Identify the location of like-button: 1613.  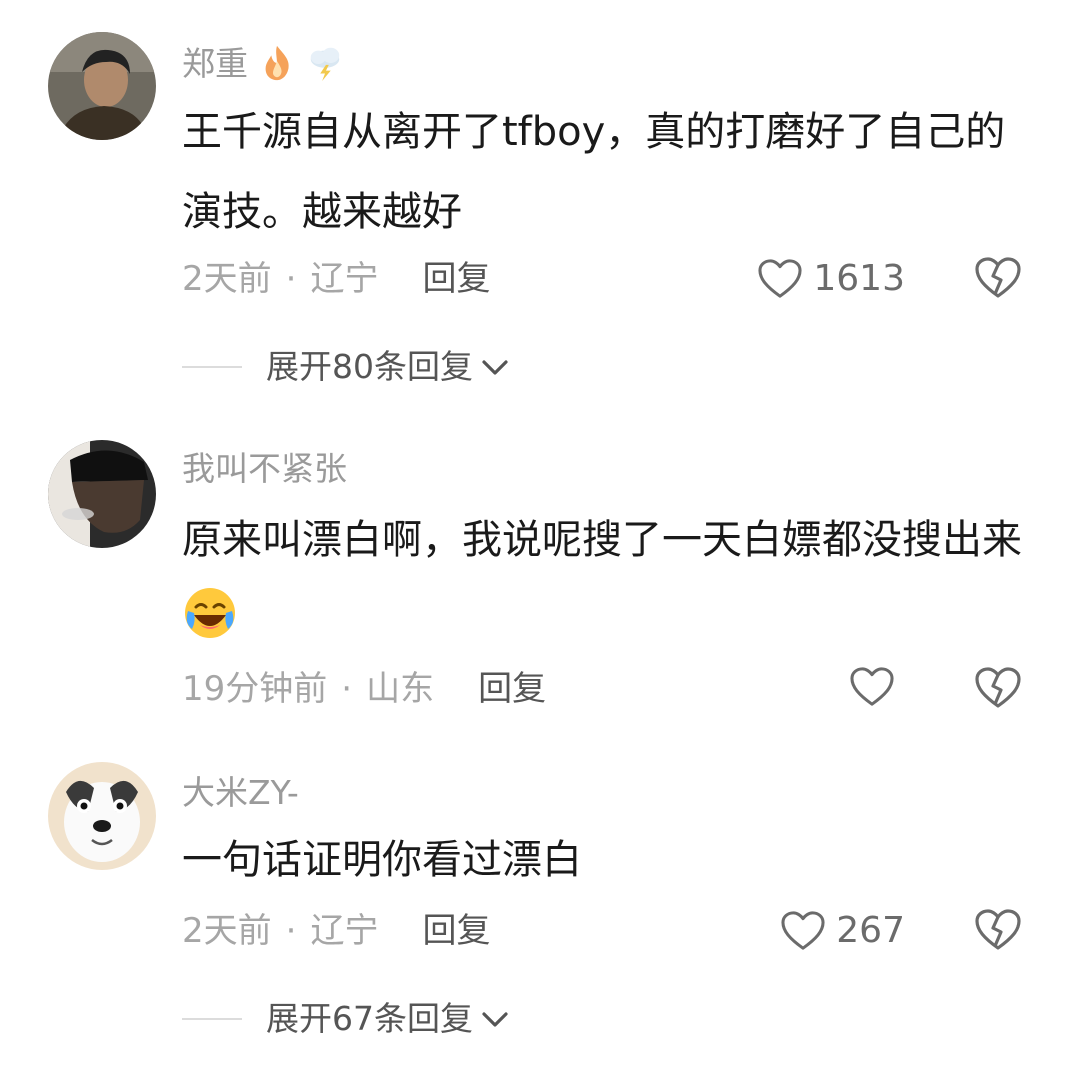
(831, 279).